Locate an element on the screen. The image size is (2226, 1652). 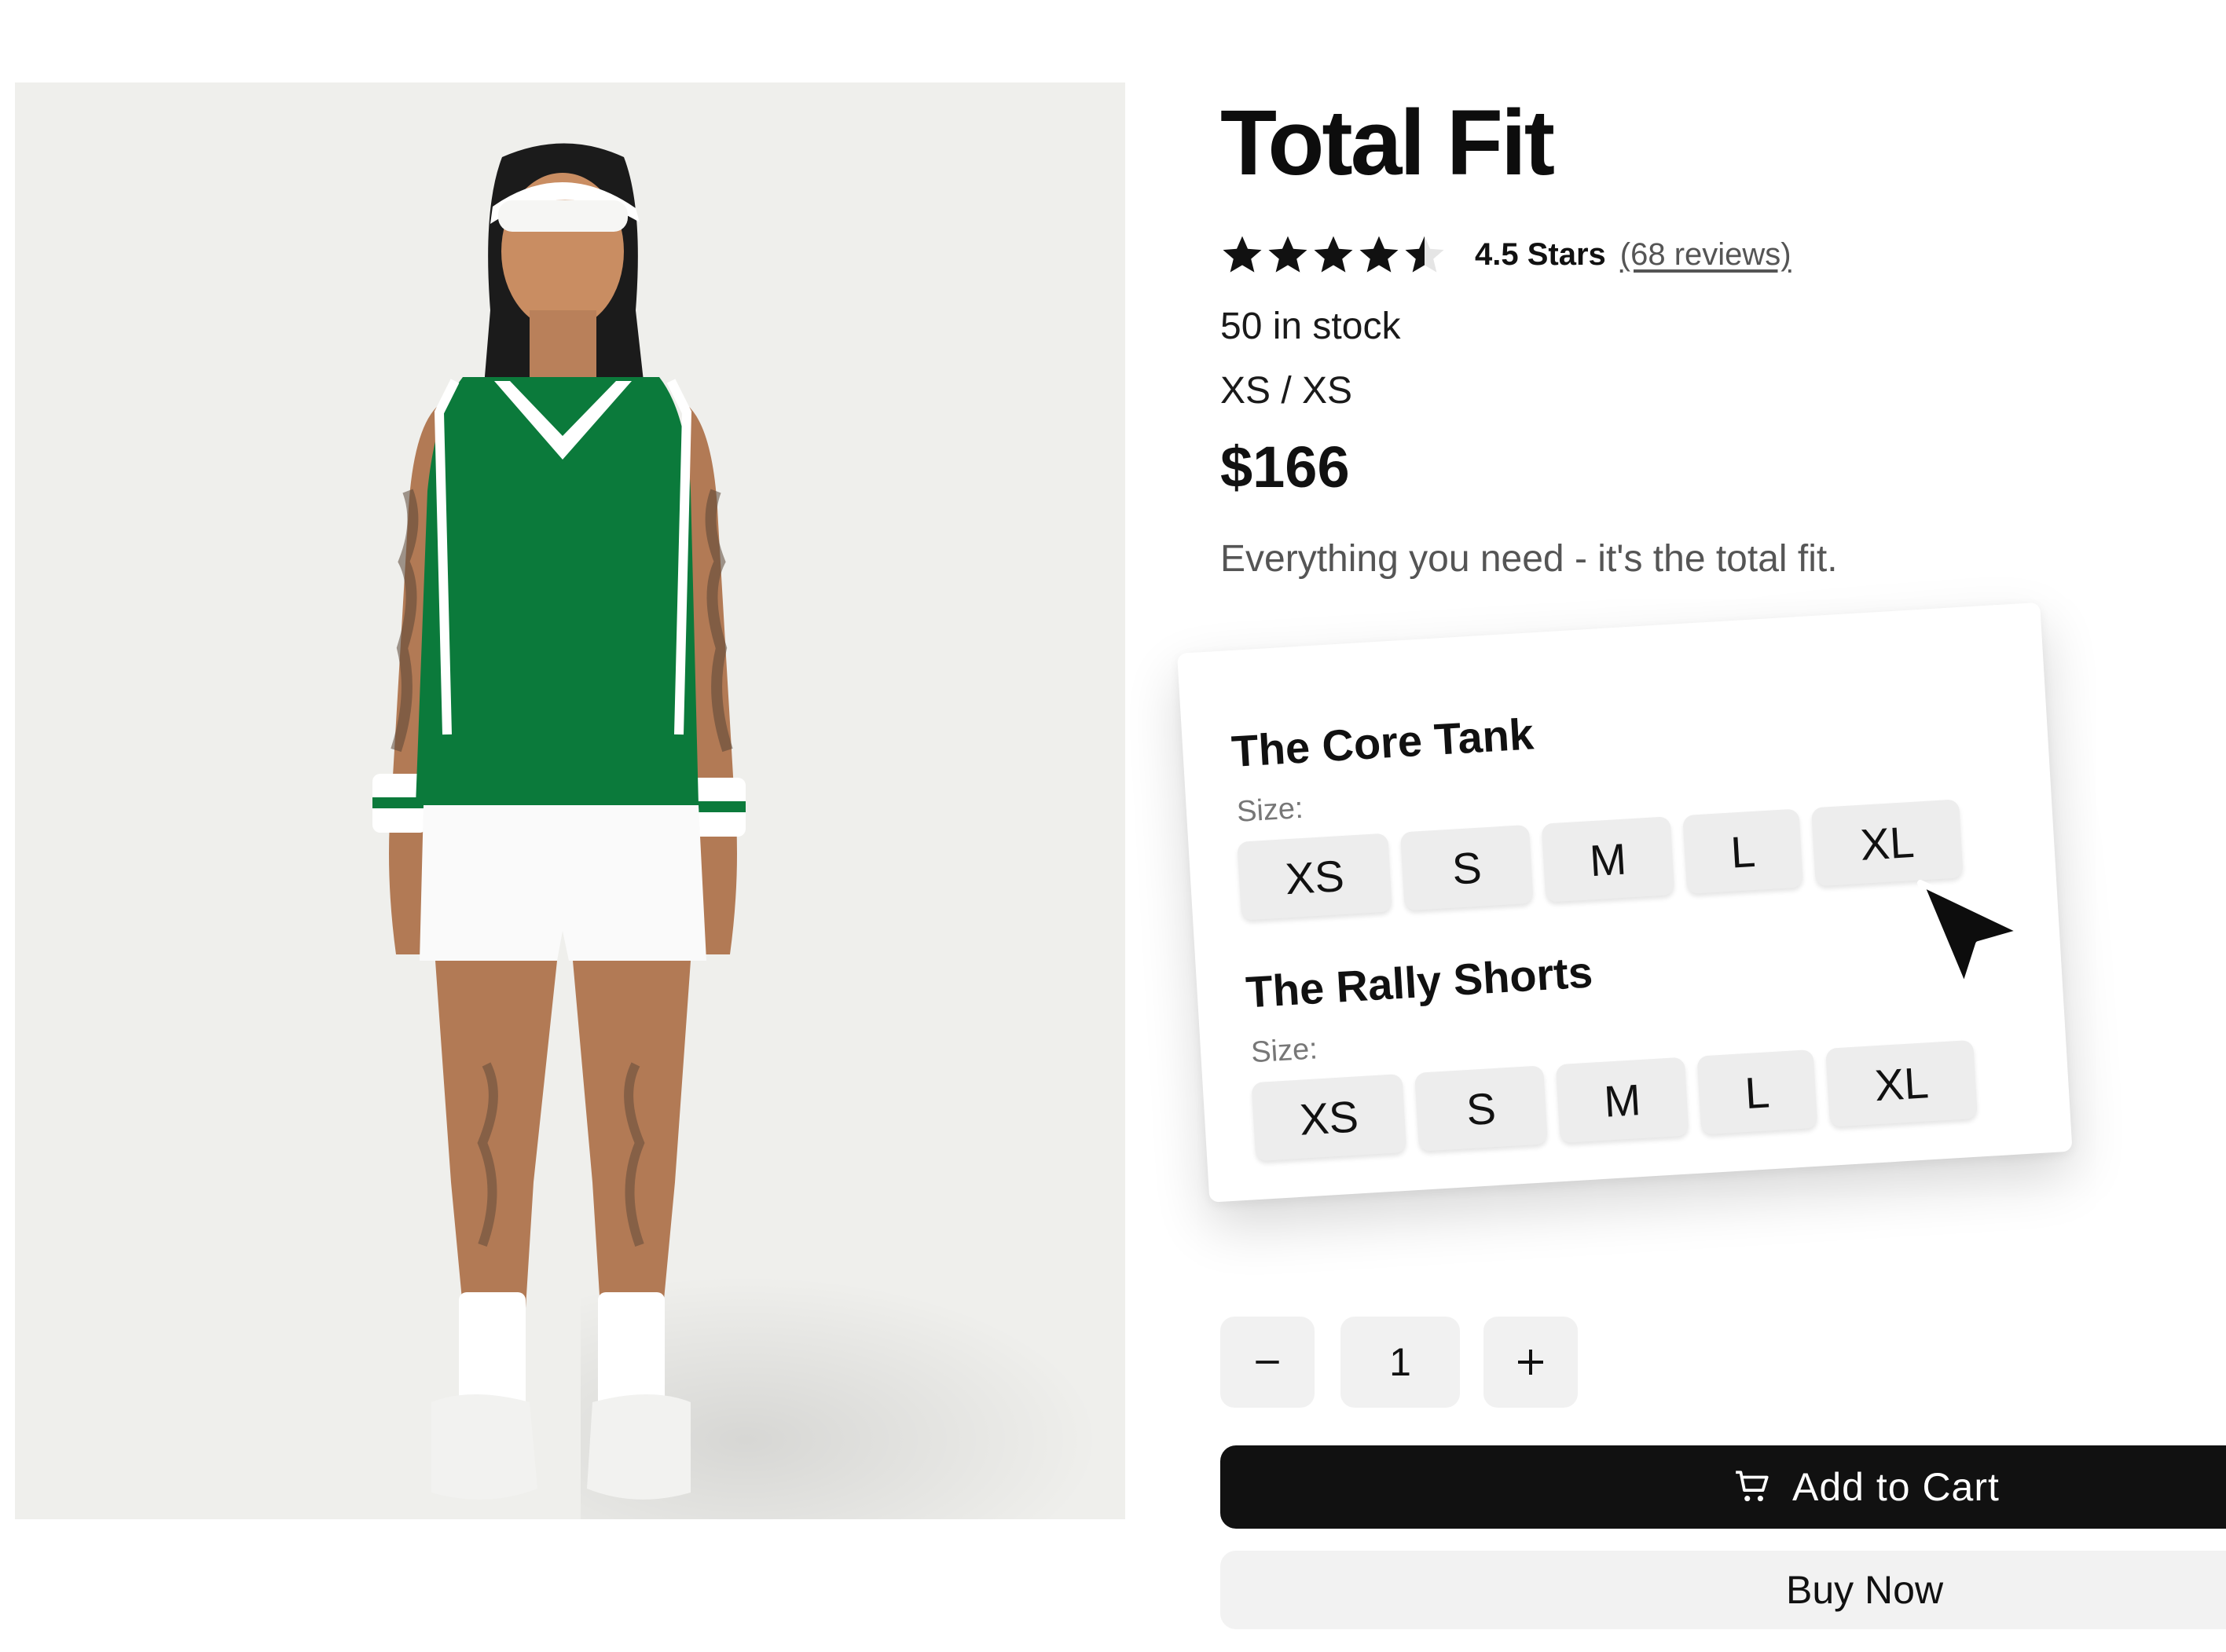
model-illustration is located at coordinates (559, 821).